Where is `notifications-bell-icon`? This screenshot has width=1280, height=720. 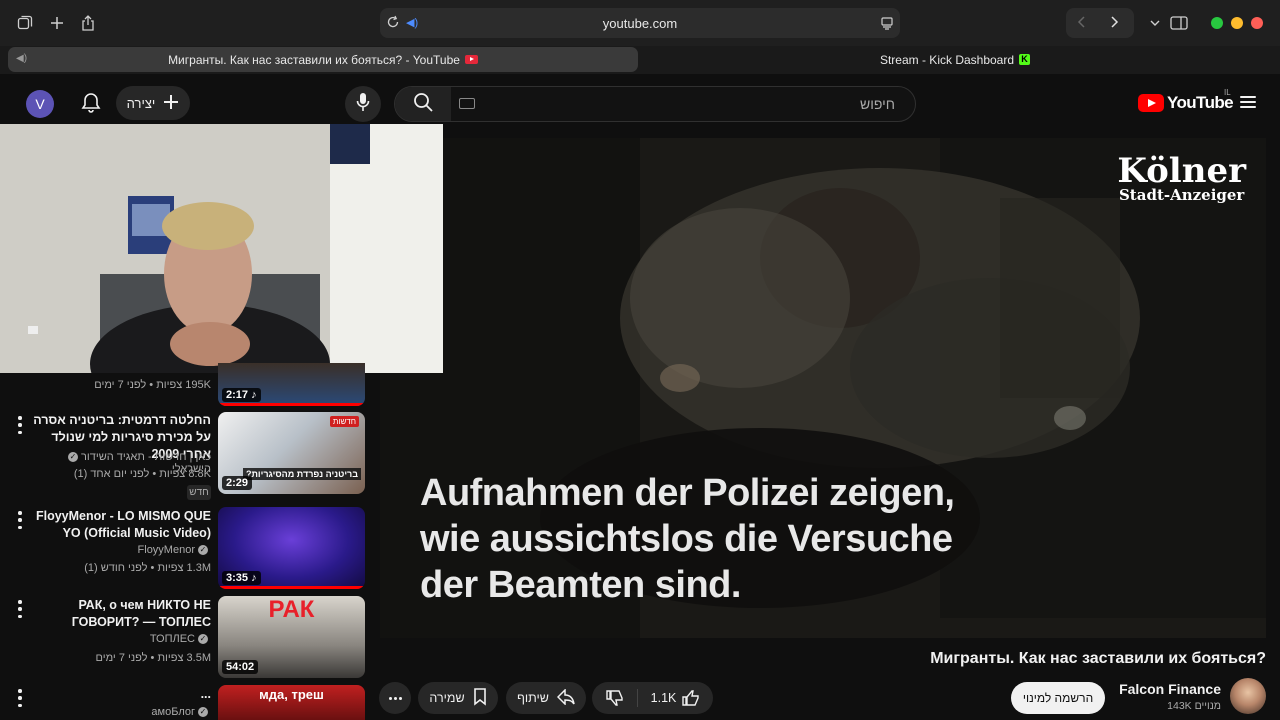
notifications-bell-icon is located at coordinates (91, 103).